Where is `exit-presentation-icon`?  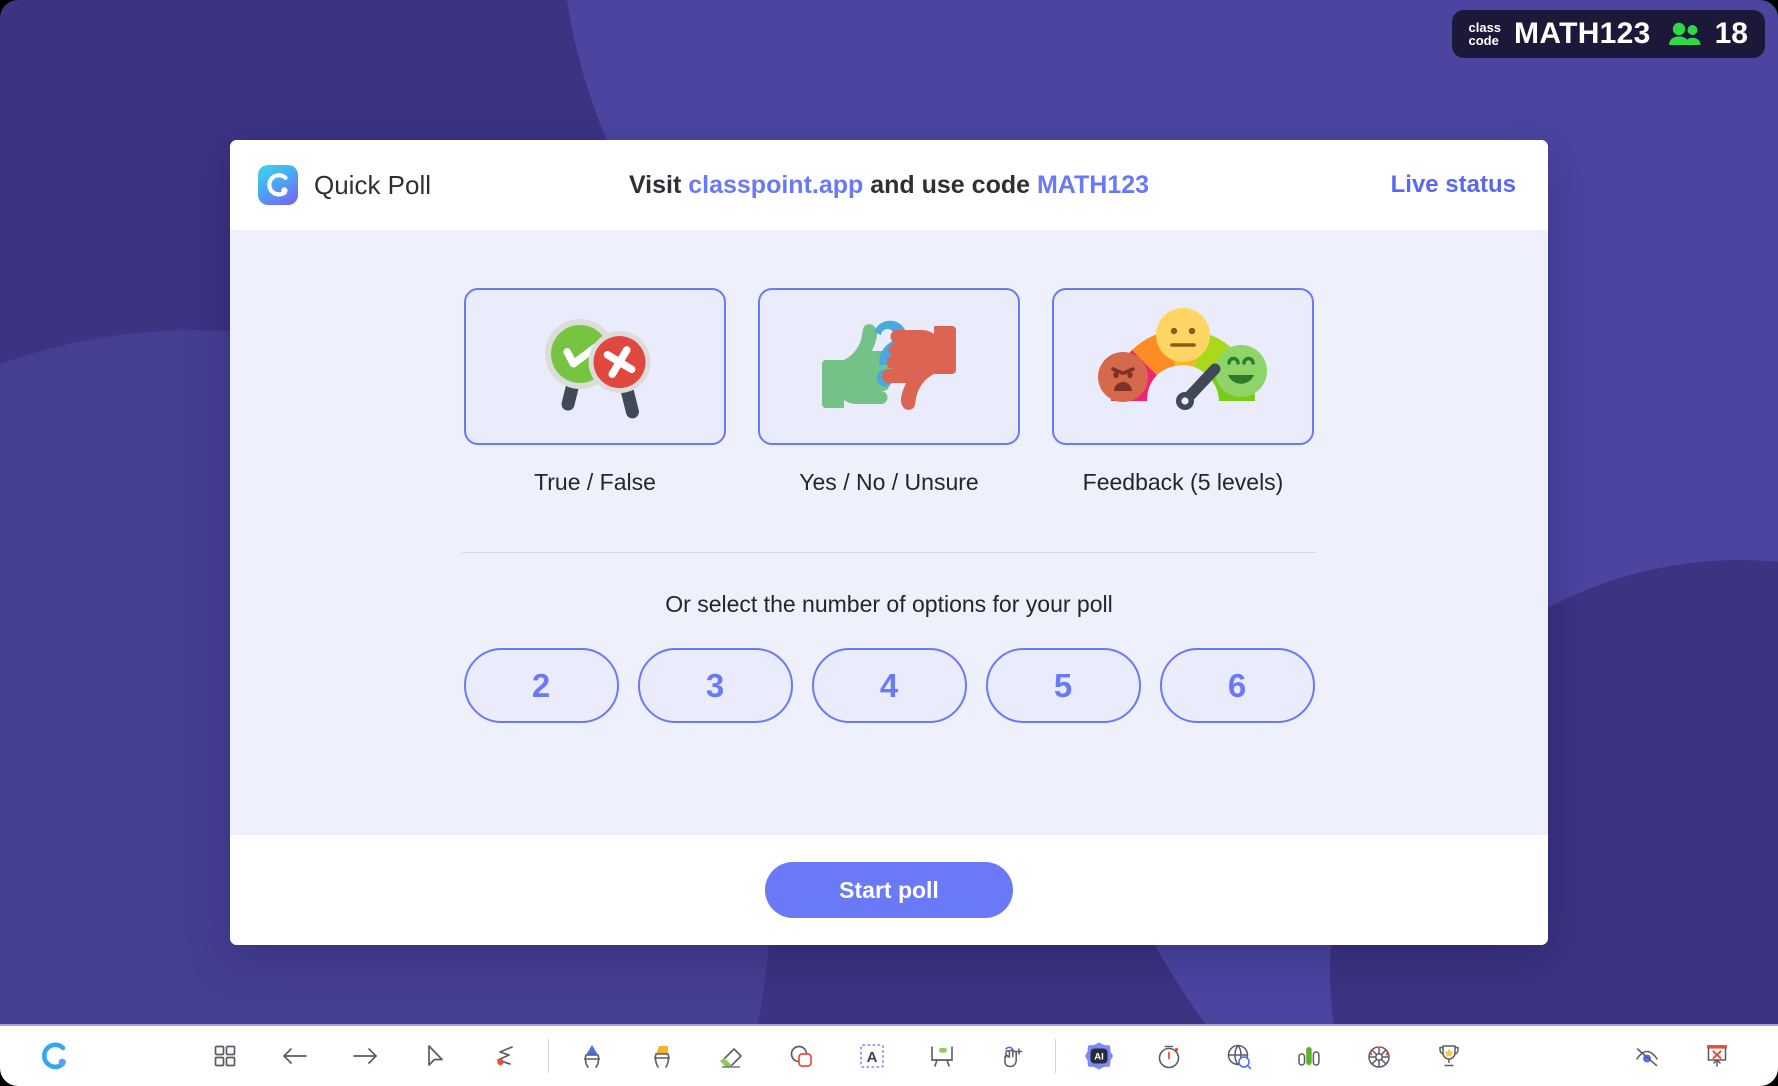
exit-presentation-icon is located at coordinates (1717, 1056).